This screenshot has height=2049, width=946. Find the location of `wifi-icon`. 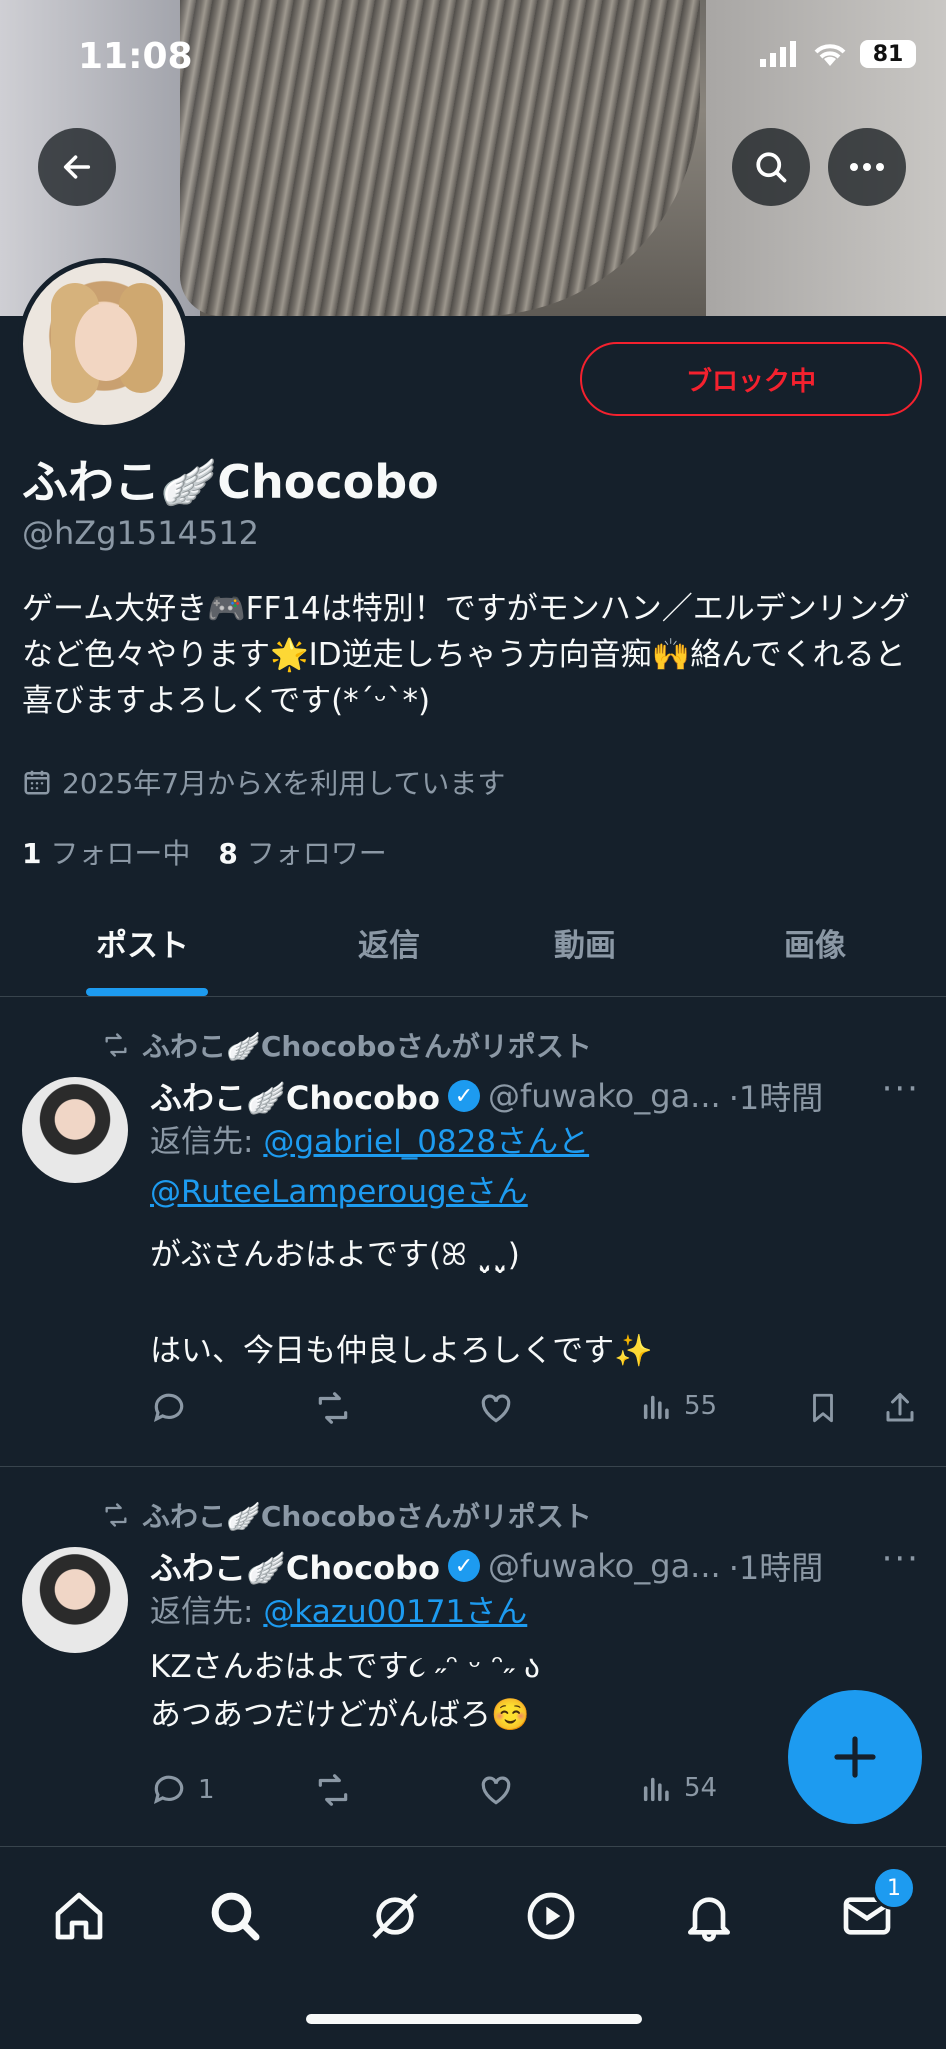

wifi-icon is located at coordinates (830, 55).